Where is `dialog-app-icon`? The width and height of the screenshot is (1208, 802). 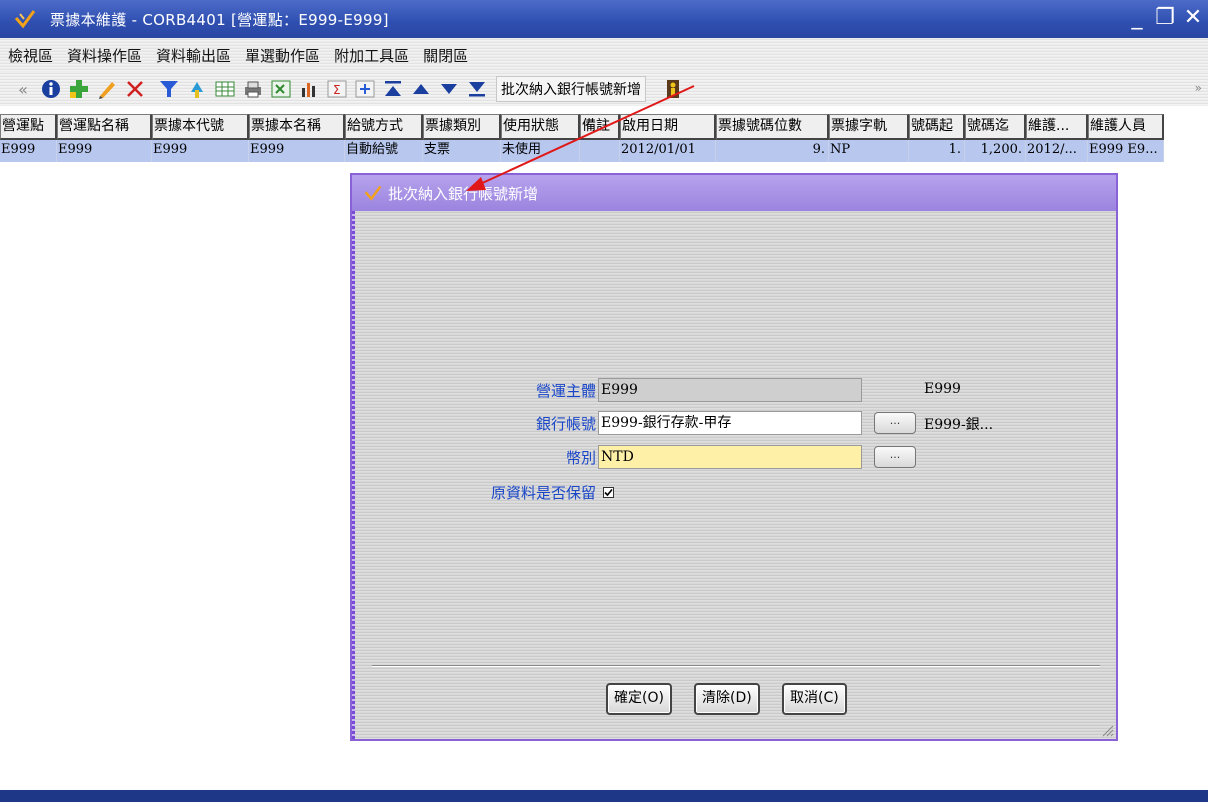 dialog-app-icon is located at coordinates (373, 193).